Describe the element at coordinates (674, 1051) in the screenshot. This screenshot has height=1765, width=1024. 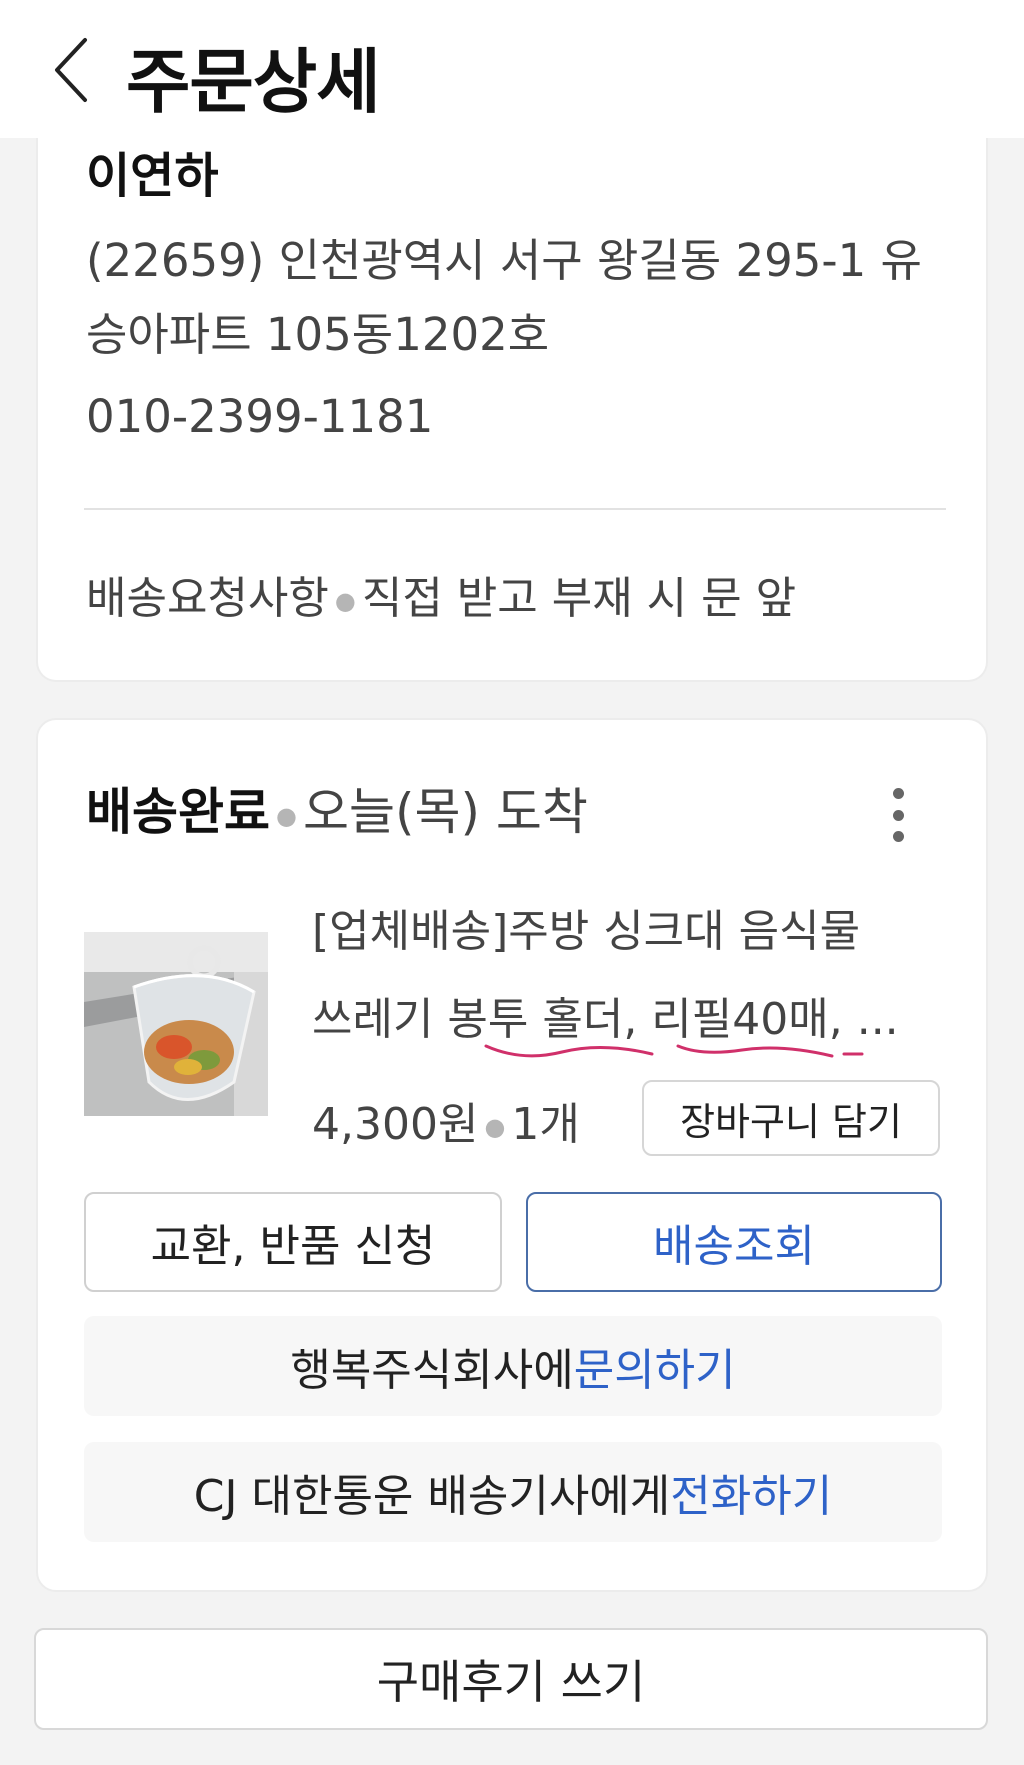
I see `handwritten-underline-annotation` at that location.